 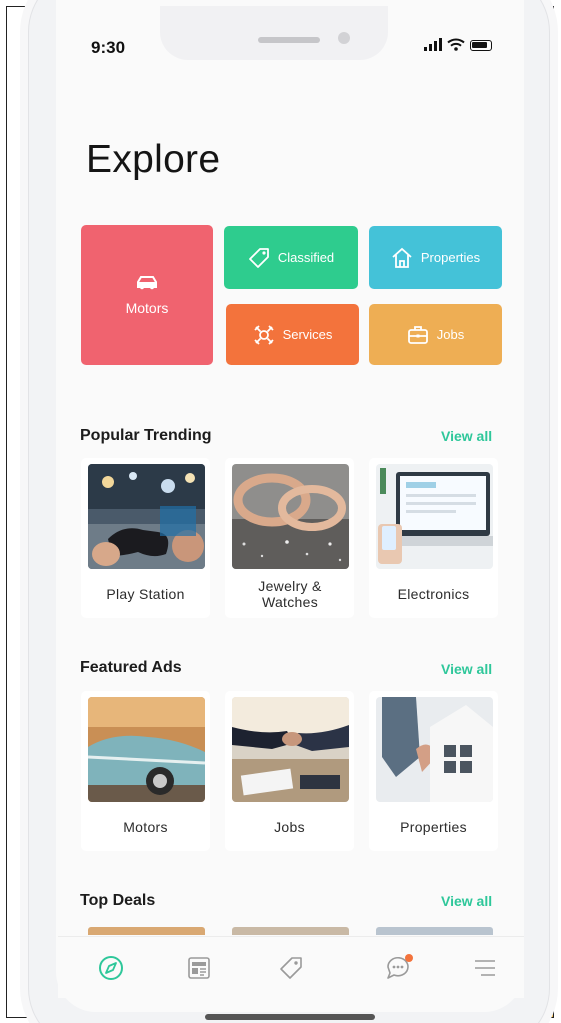 I want to click on chat-icon, so click(x=400, y=966).